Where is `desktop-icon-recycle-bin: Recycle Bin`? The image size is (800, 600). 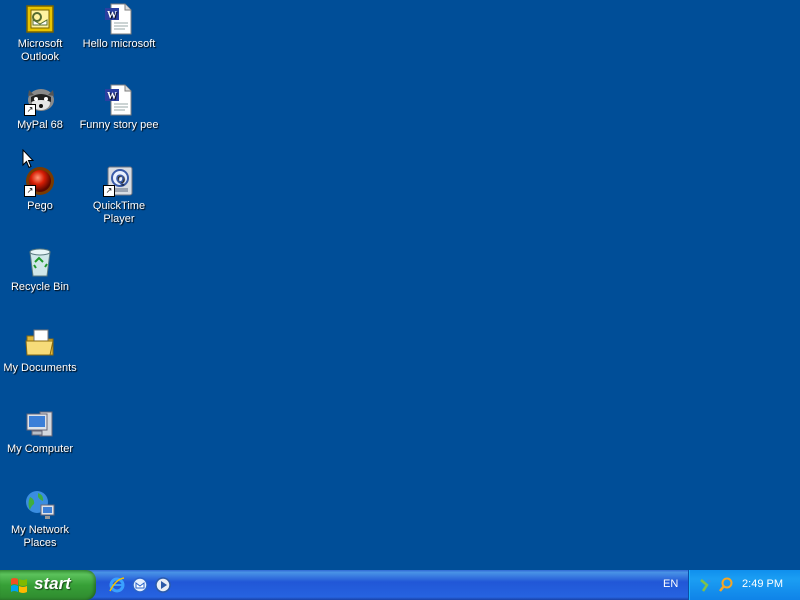
desktop-icon-recycle-bin: Recycle Bin is located at coordinates (40, 270).